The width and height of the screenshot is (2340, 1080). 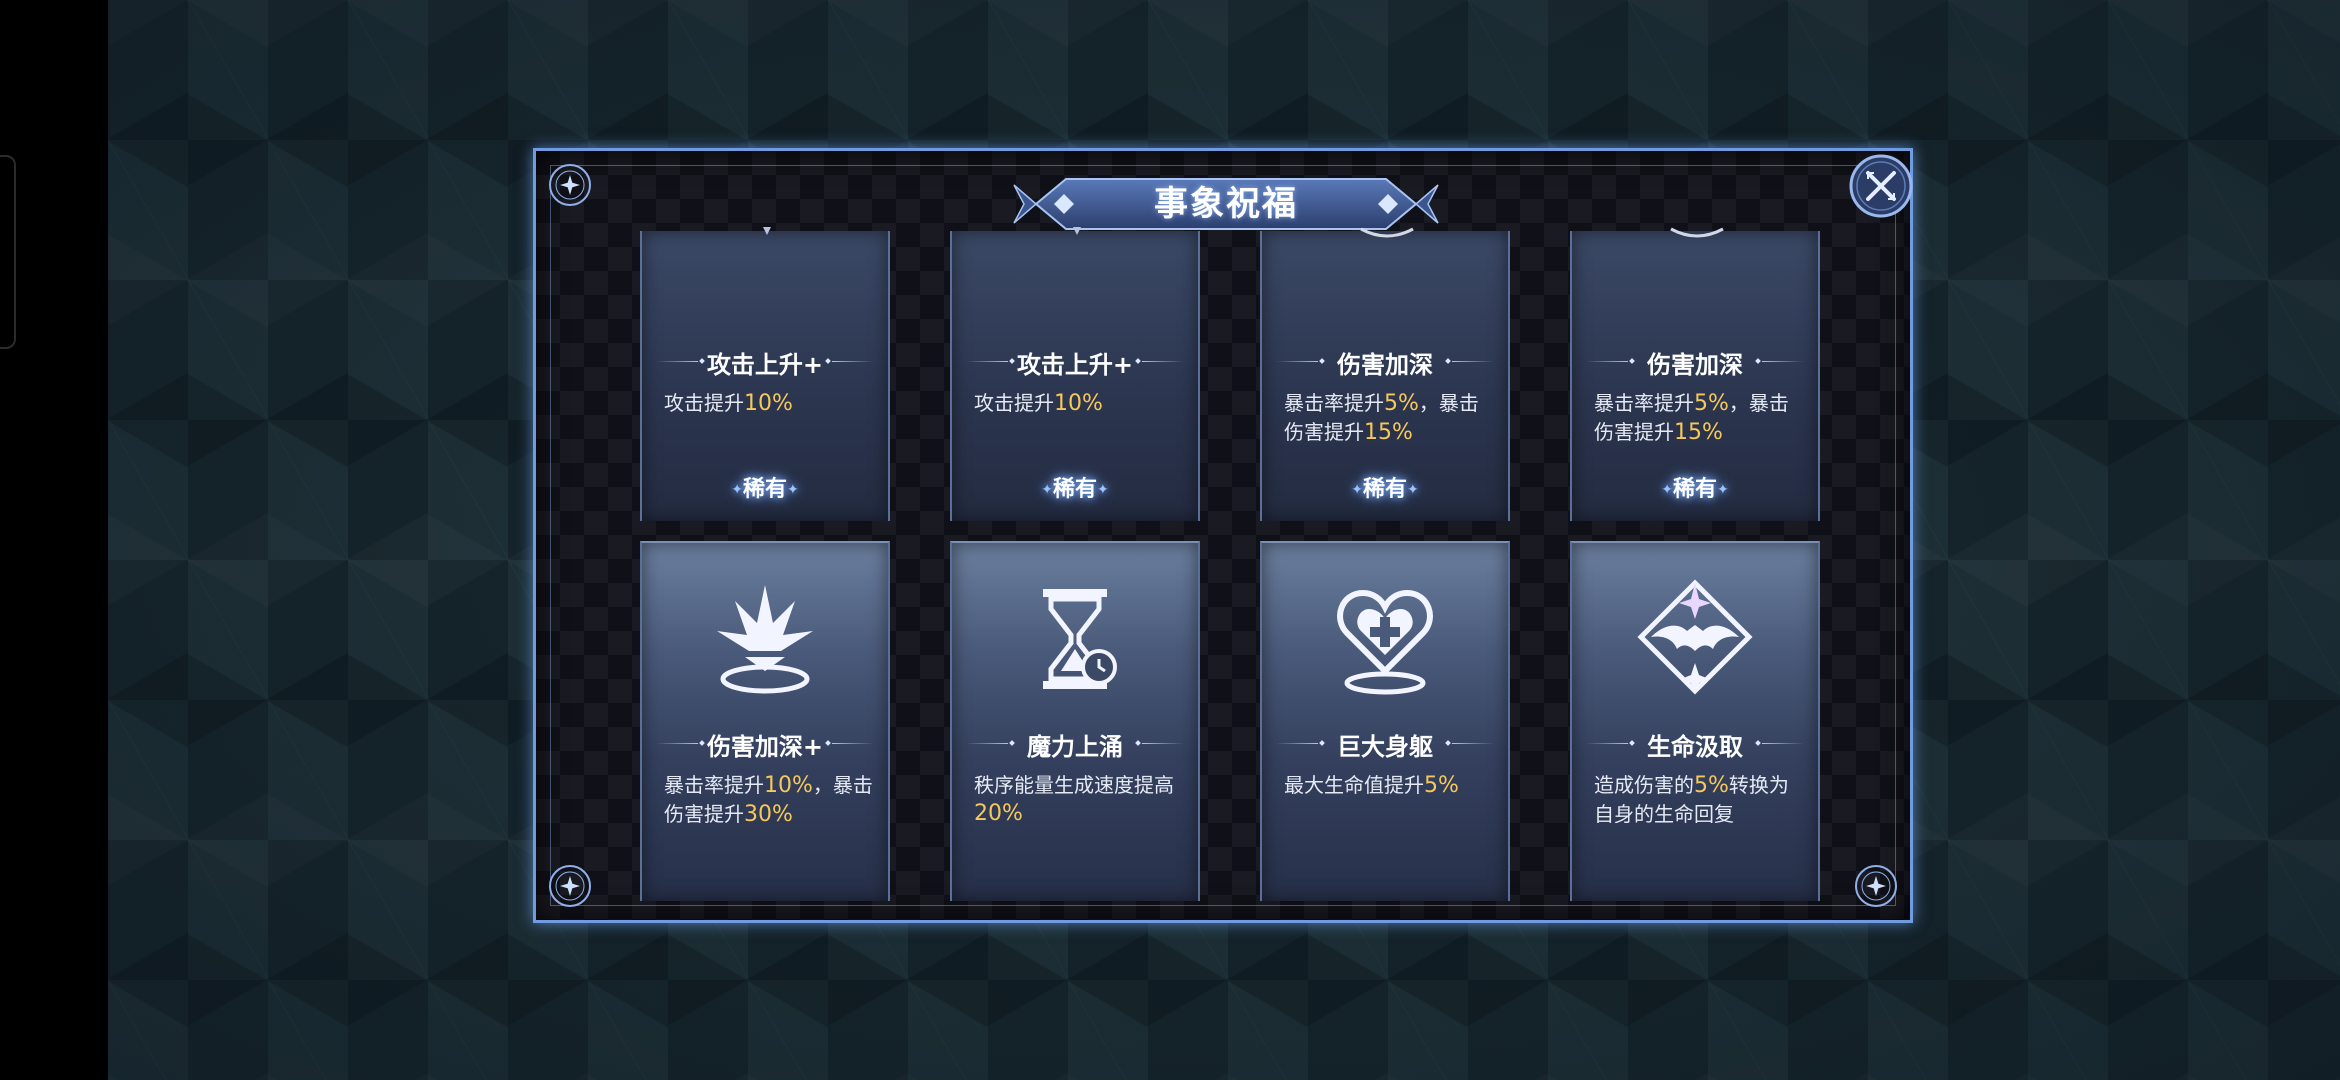 I want to click on card-name: 生命汲取, so click(x=1695, y=747).